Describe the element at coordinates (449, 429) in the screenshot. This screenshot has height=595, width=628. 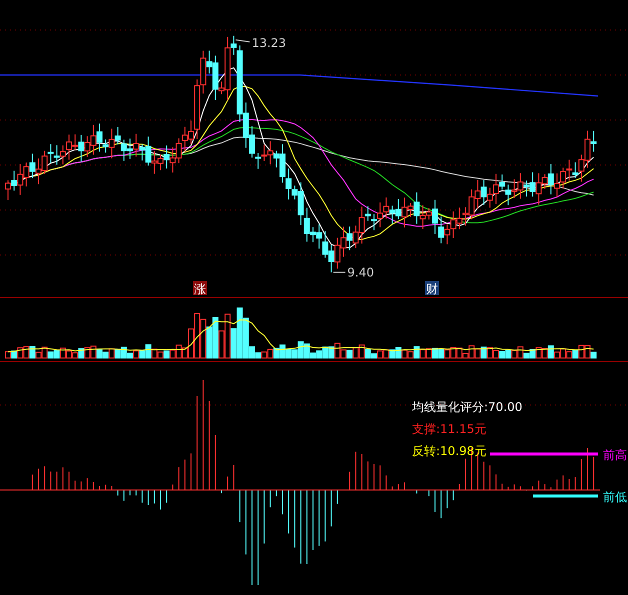
I see `indicator-readout: 支撑:11.15元` at that location.